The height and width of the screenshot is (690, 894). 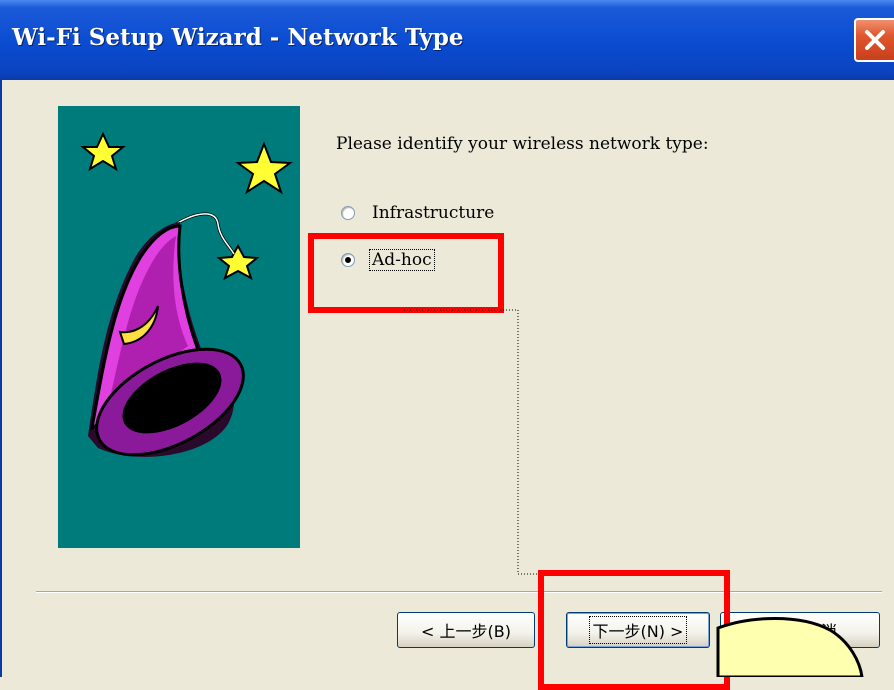 What do you see at coordinates (348, 213) in the screenshot?
I see `infrastructure-radio` at bounding box center [348, 213].